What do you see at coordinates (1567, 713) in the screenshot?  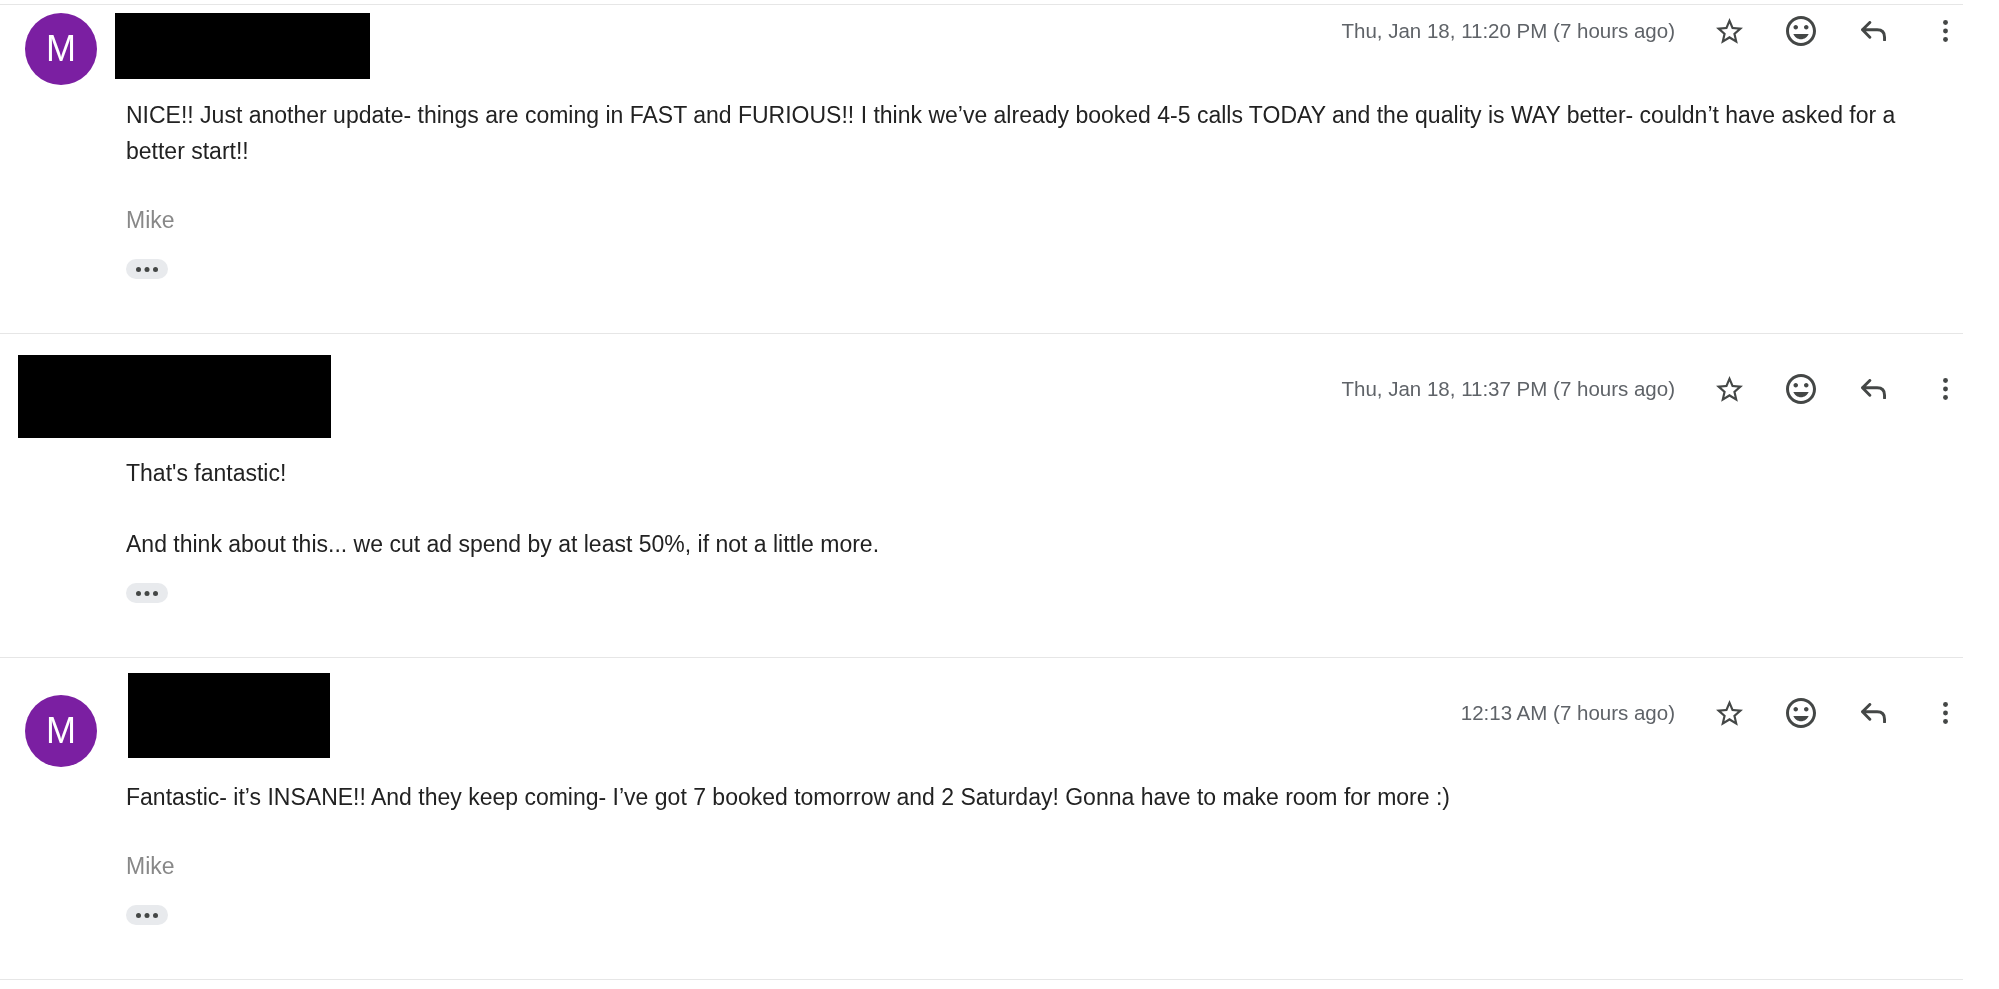 I see `message-date: 12:13 AM (7 hours ago)` at bounding box center [1567, 713].